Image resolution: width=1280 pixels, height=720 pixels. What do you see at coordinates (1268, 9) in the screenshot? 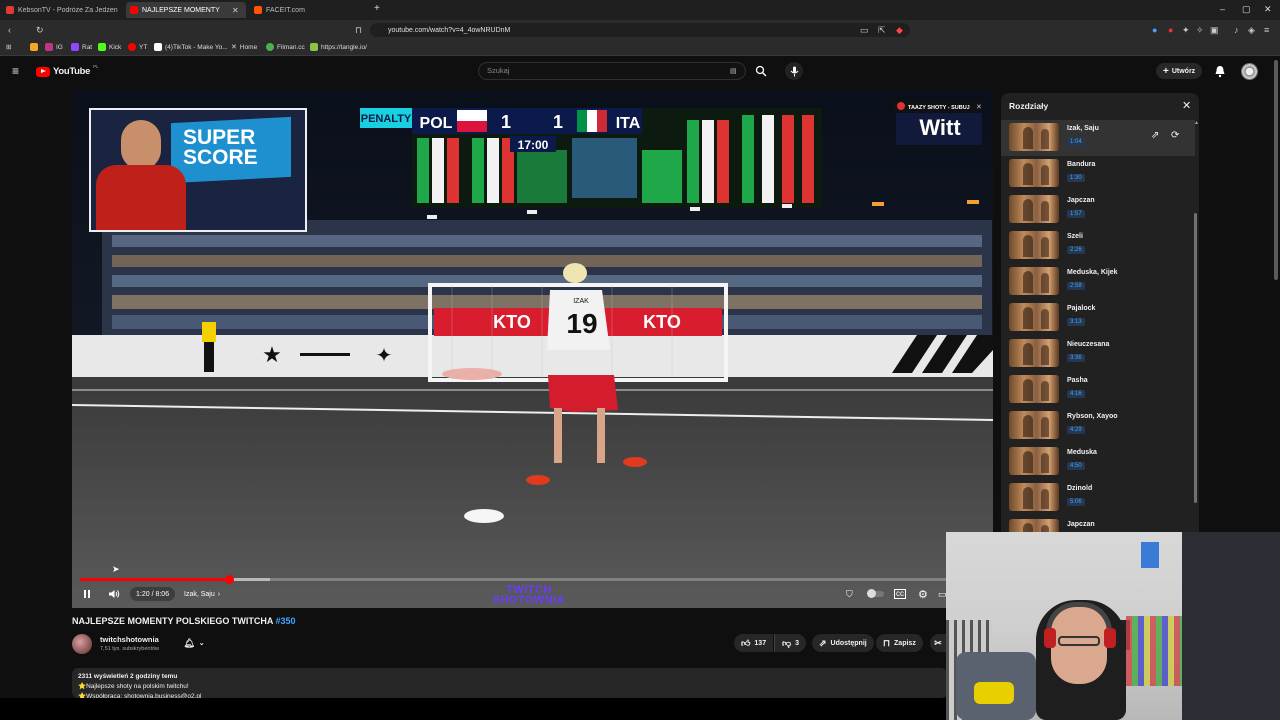
I see `close-window-button: ✕` at bounding box center [1268, 9].